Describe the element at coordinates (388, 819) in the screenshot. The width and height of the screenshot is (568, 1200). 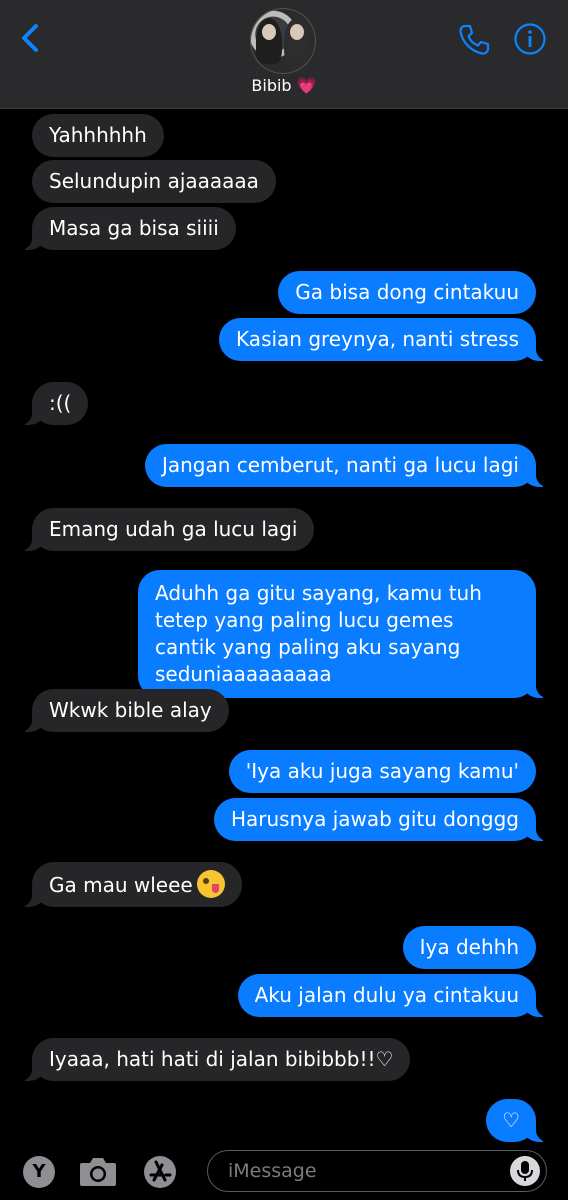
I see `message-sent: Harusnya jawab gitu donggg` at that location.